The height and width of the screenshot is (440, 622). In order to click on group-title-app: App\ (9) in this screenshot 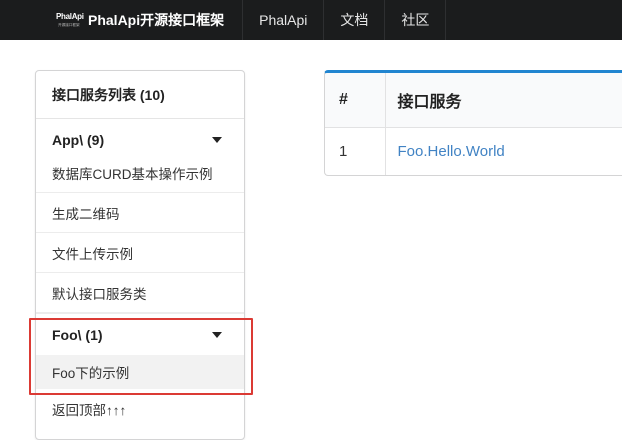, I will do `click(140, 140)`.